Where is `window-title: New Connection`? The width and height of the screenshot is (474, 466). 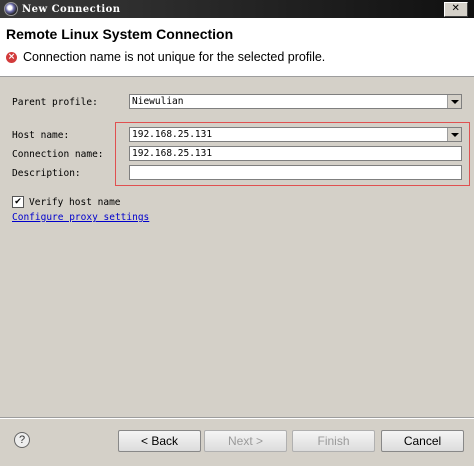
window-title: New Connection is located at coordinates (71, 9).